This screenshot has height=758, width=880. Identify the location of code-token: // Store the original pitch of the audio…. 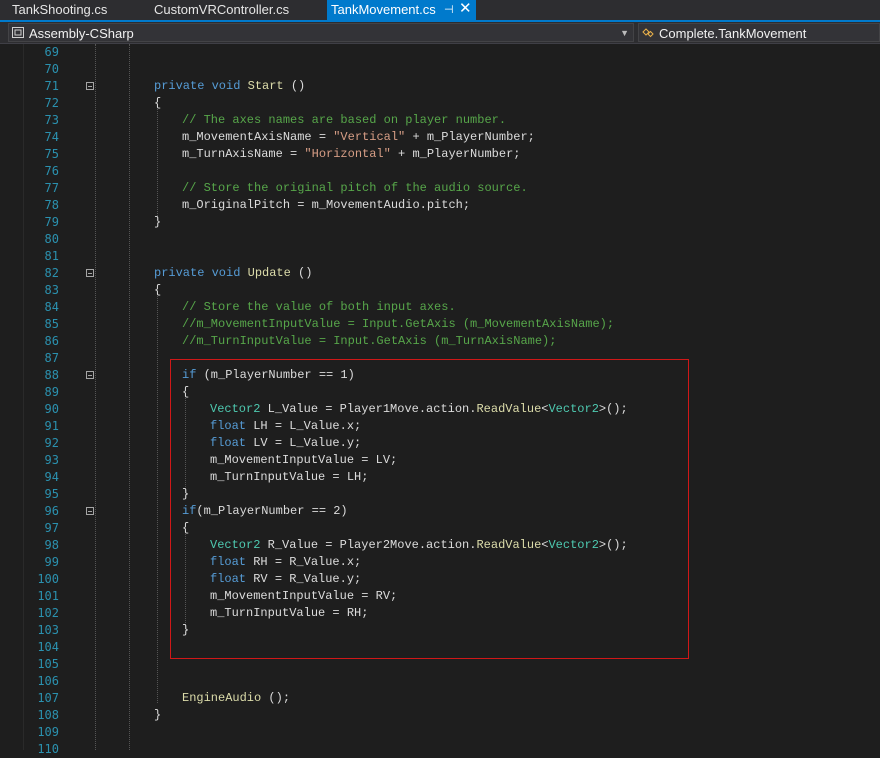
(355, 188).